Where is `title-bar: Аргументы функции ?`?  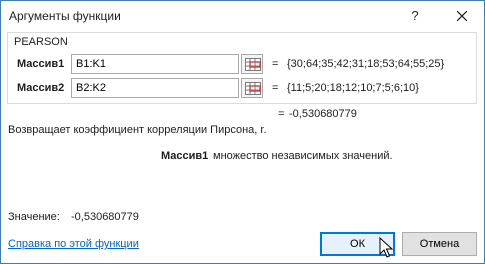 title-bar: Аргументы функции ? is located at coordinates (242, 16).